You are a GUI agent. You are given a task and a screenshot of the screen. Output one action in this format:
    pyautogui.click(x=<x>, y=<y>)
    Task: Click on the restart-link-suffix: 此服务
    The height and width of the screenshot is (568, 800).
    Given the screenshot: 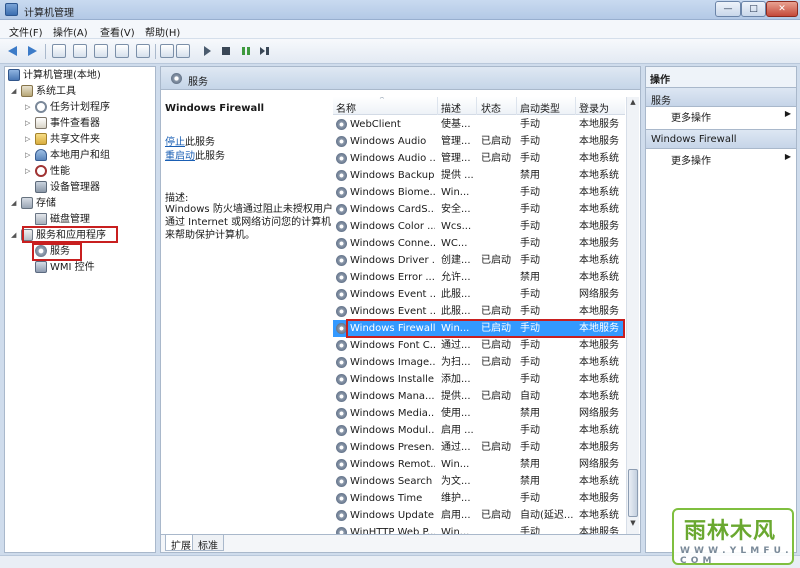 What is the action you would take?
    pyautogui.click(x=210, y=156)
    